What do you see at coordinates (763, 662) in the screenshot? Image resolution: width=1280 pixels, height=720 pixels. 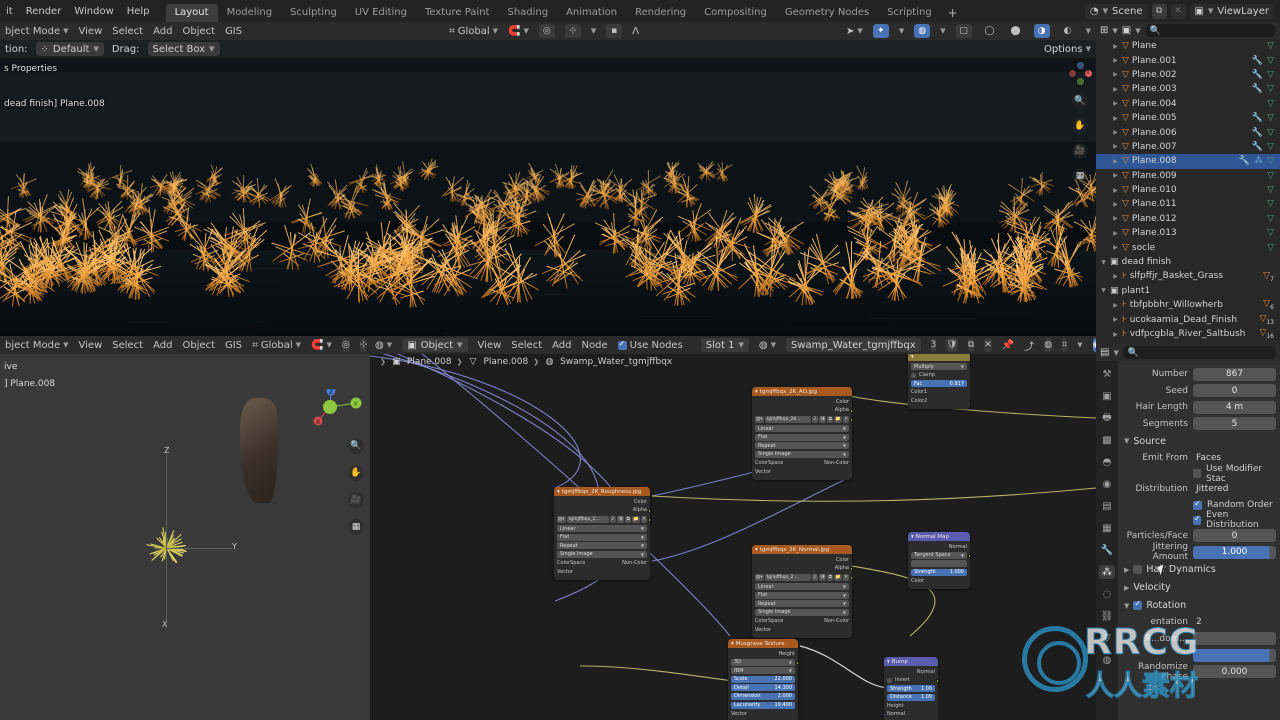 I see `node-dropdown: 3D ▼` at bounding box center [763, 662].